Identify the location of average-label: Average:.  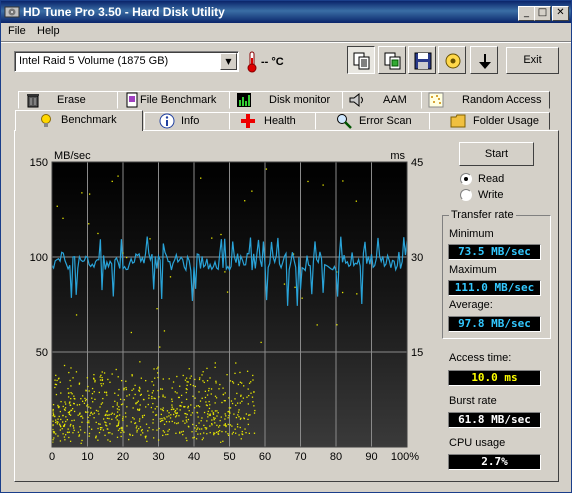
(471, 305).